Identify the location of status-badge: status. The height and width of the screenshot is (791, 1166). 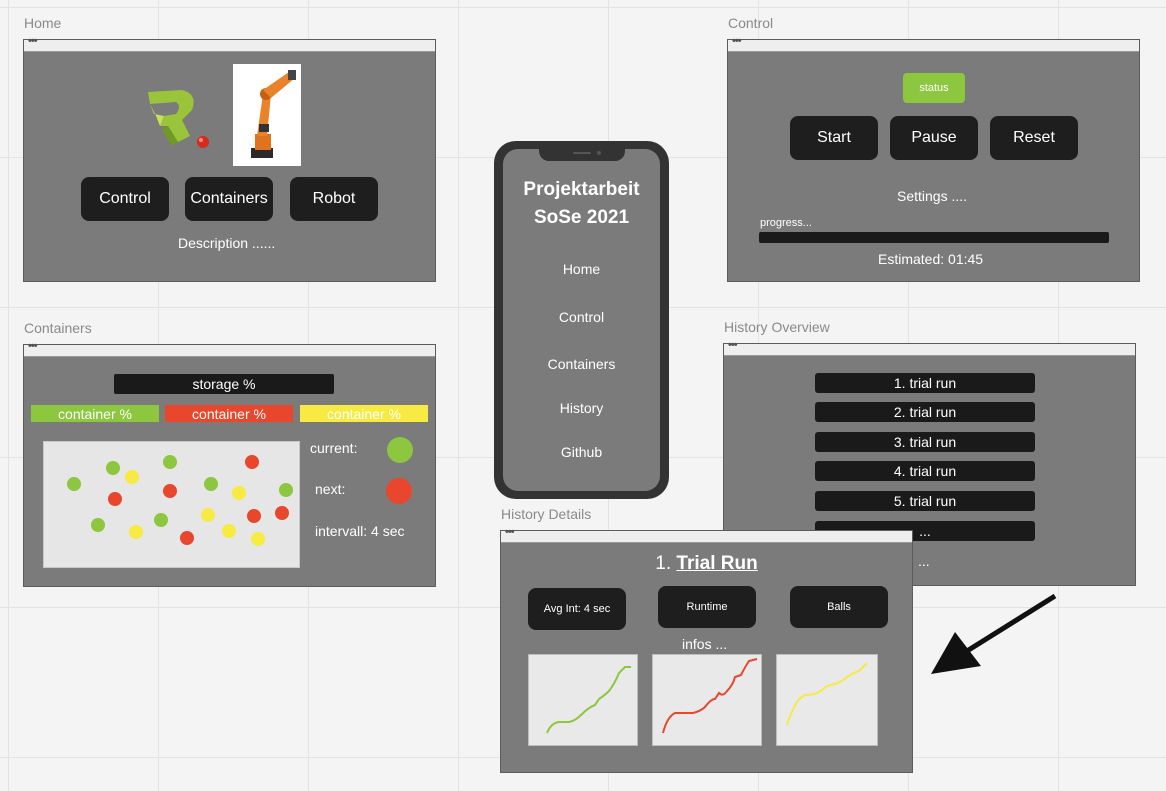
(934, 88).